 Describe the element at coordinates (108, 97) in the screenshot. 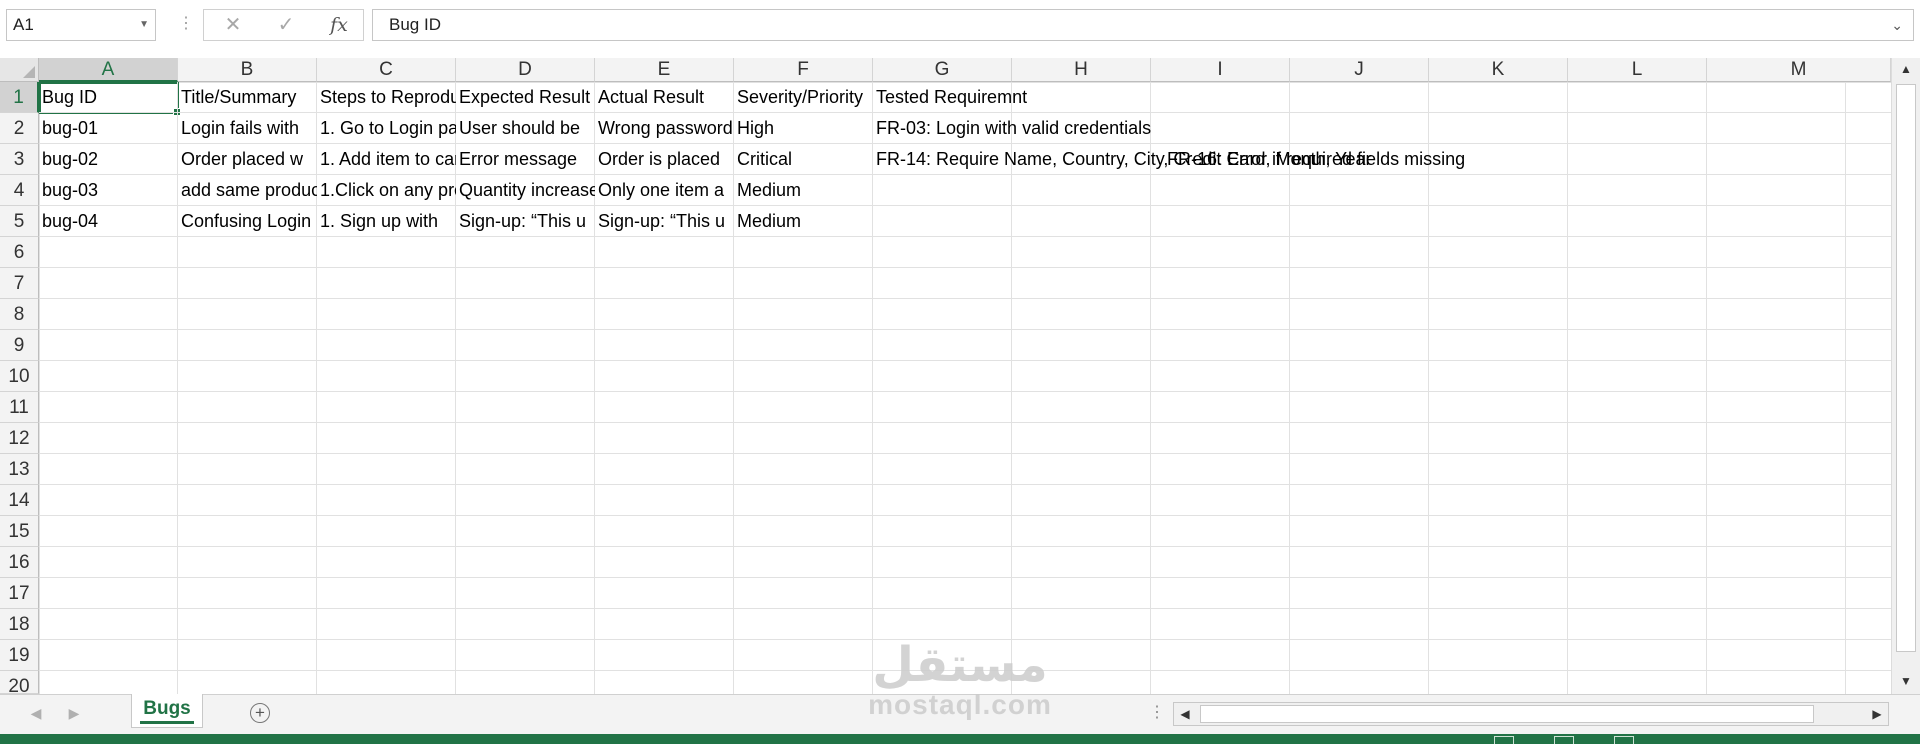

I see `cell-a1: Bug ID` at that location.